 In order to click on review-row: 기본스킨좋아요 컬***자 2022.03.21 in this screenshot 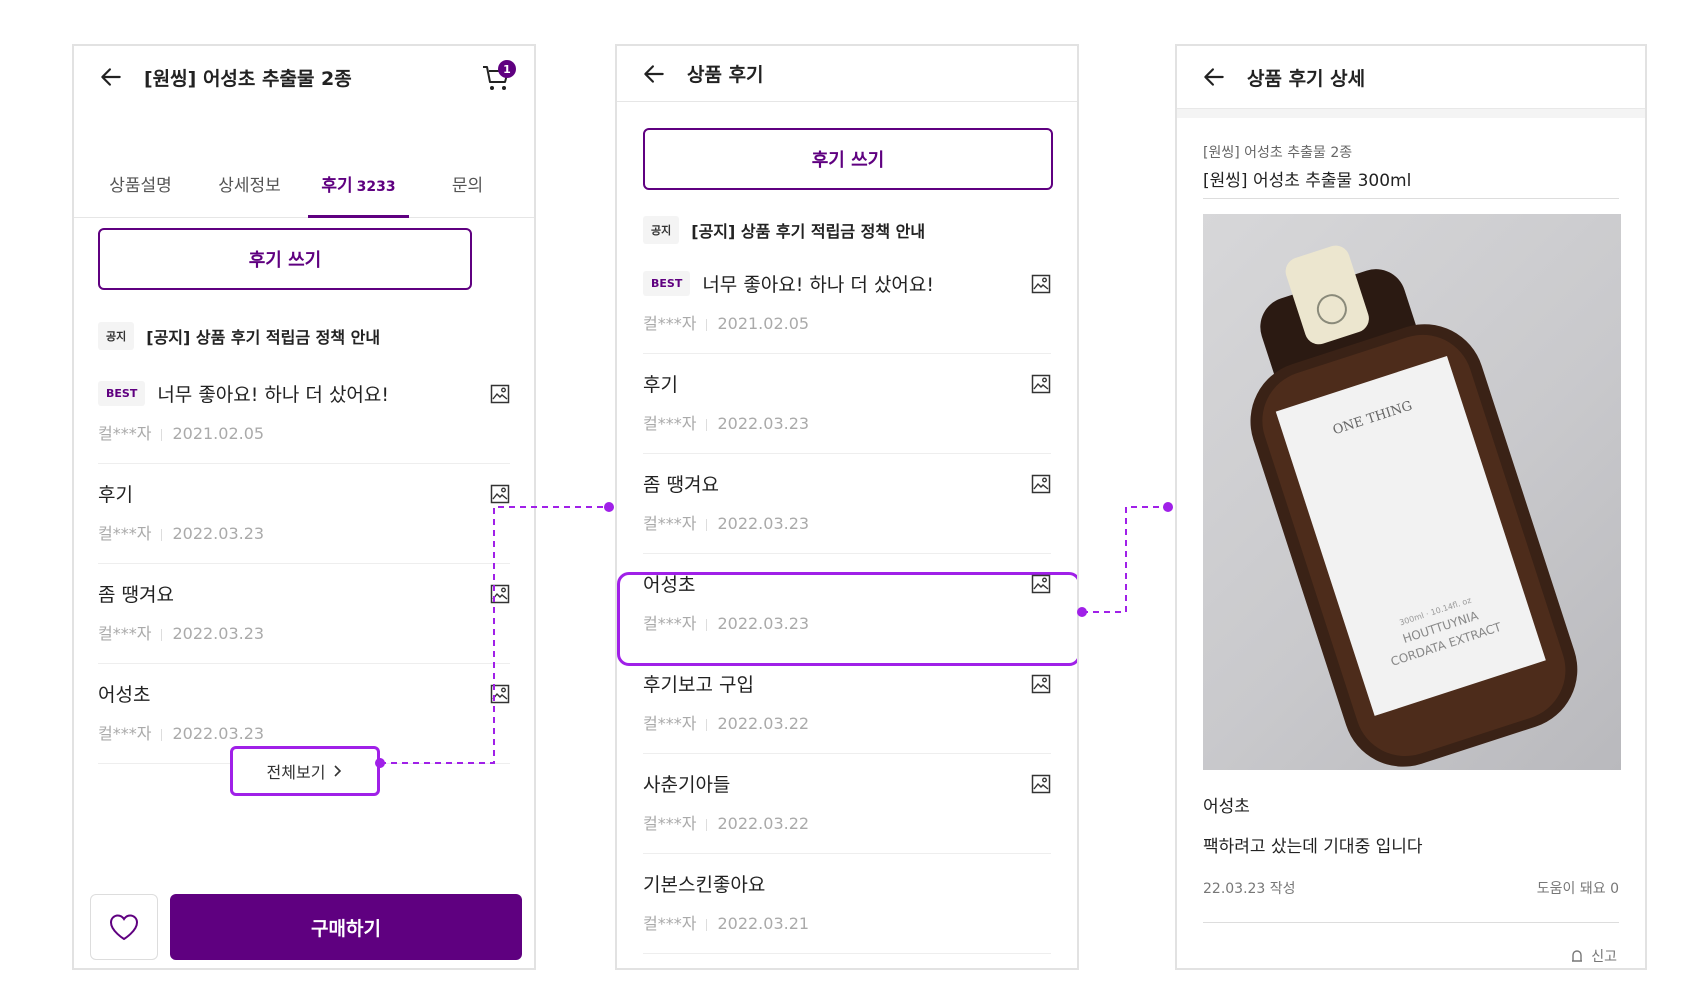, I will do `click(847, 904)`.